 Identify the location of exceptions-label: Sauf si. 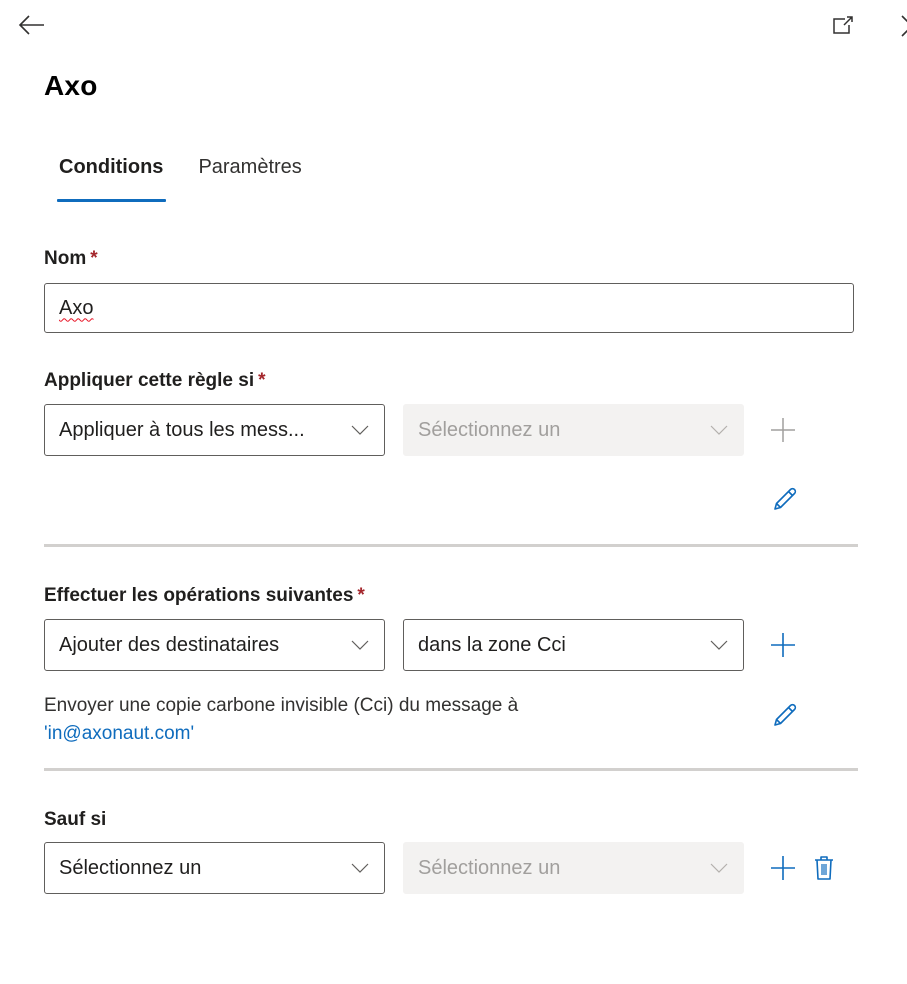
(75, 820).